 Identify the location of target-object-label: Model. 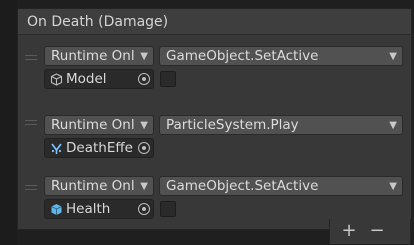
(86, 79).